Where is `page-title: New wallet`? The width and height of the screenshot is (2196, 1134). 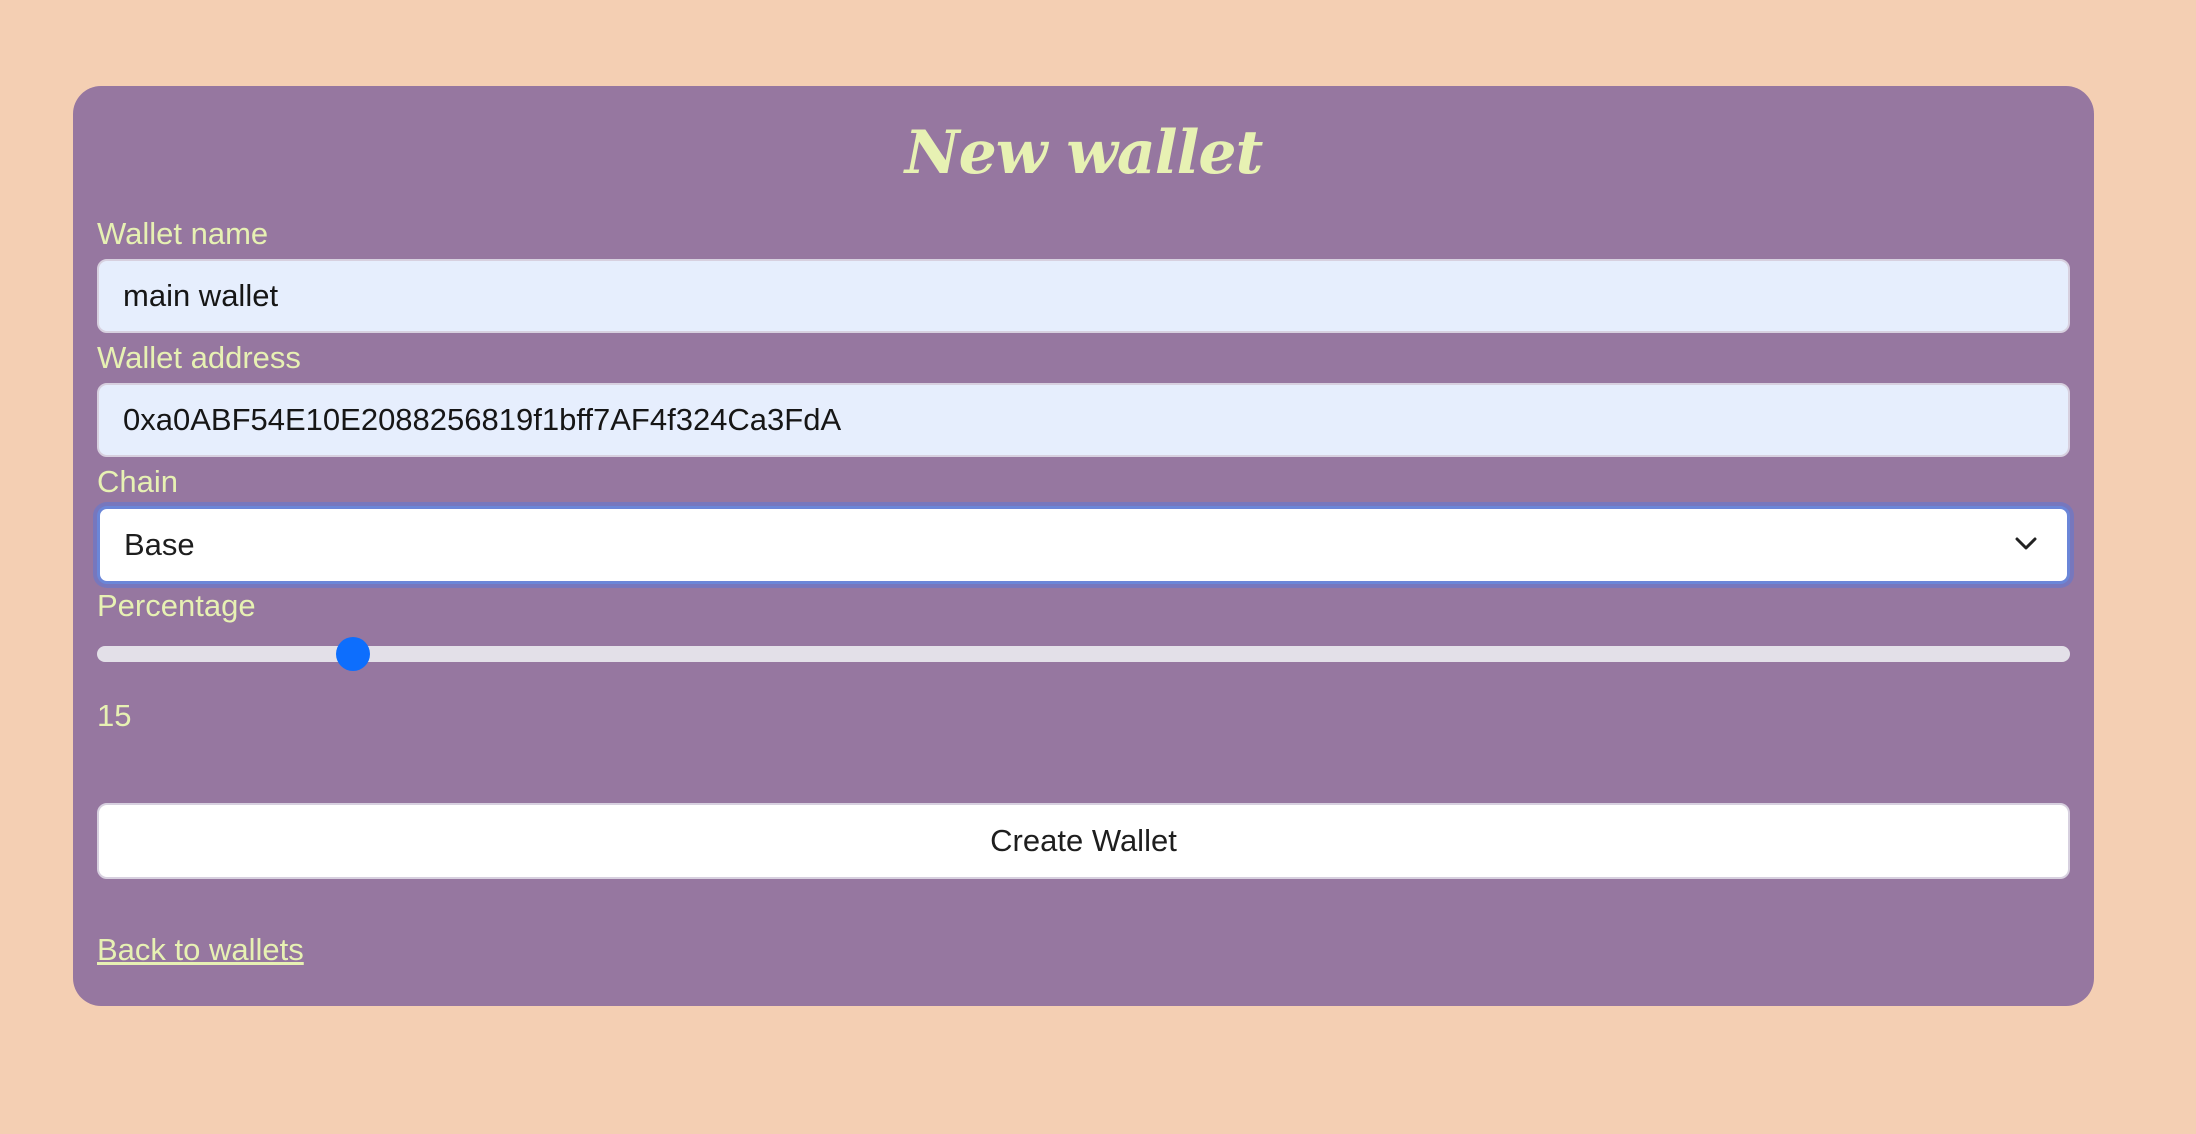 page-title: New wallet is located at coordinates (1084, 153).